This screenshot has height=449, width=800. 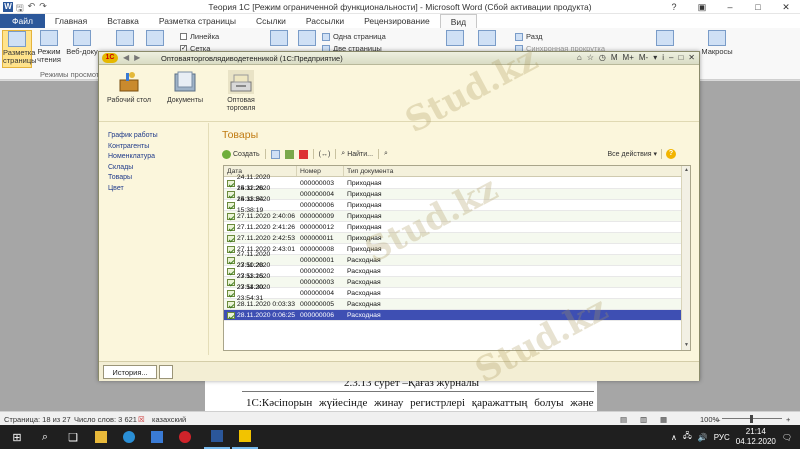 I want to click on ruler-checkbox: Линейка, so click(x=199, y=36).